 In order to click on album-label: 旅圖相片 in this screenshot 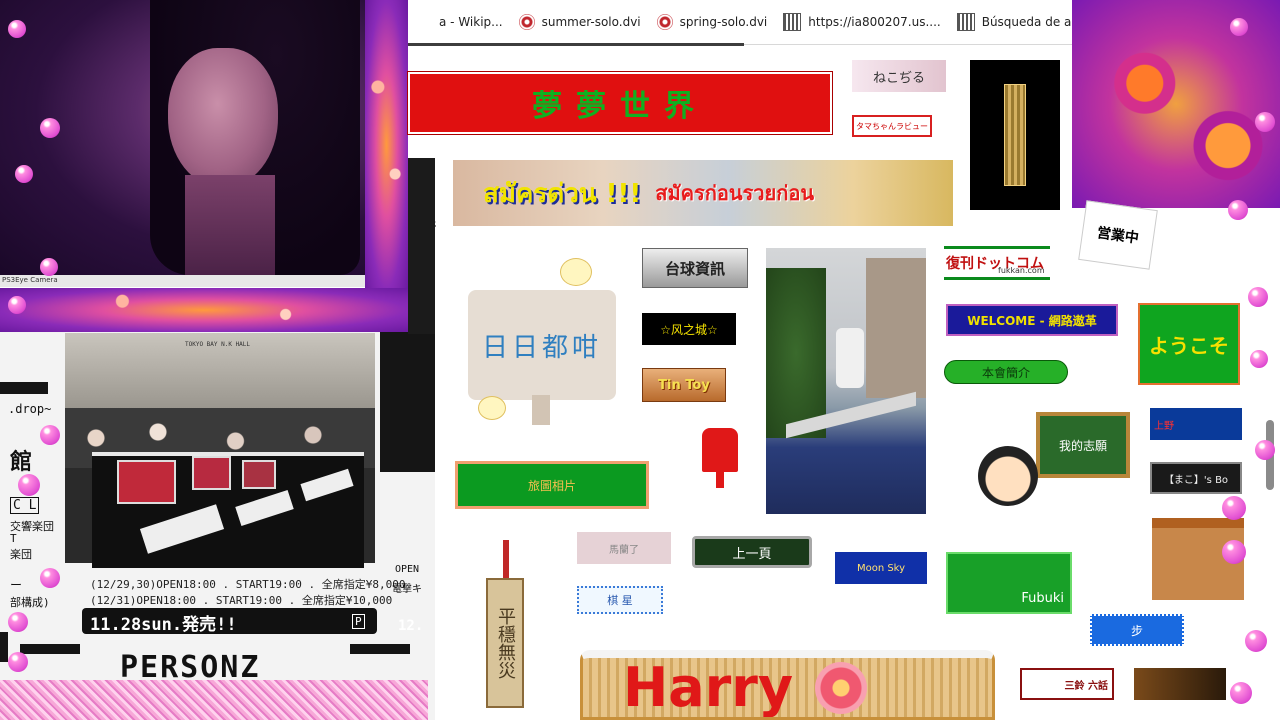, I will do `click(551, 485)`.